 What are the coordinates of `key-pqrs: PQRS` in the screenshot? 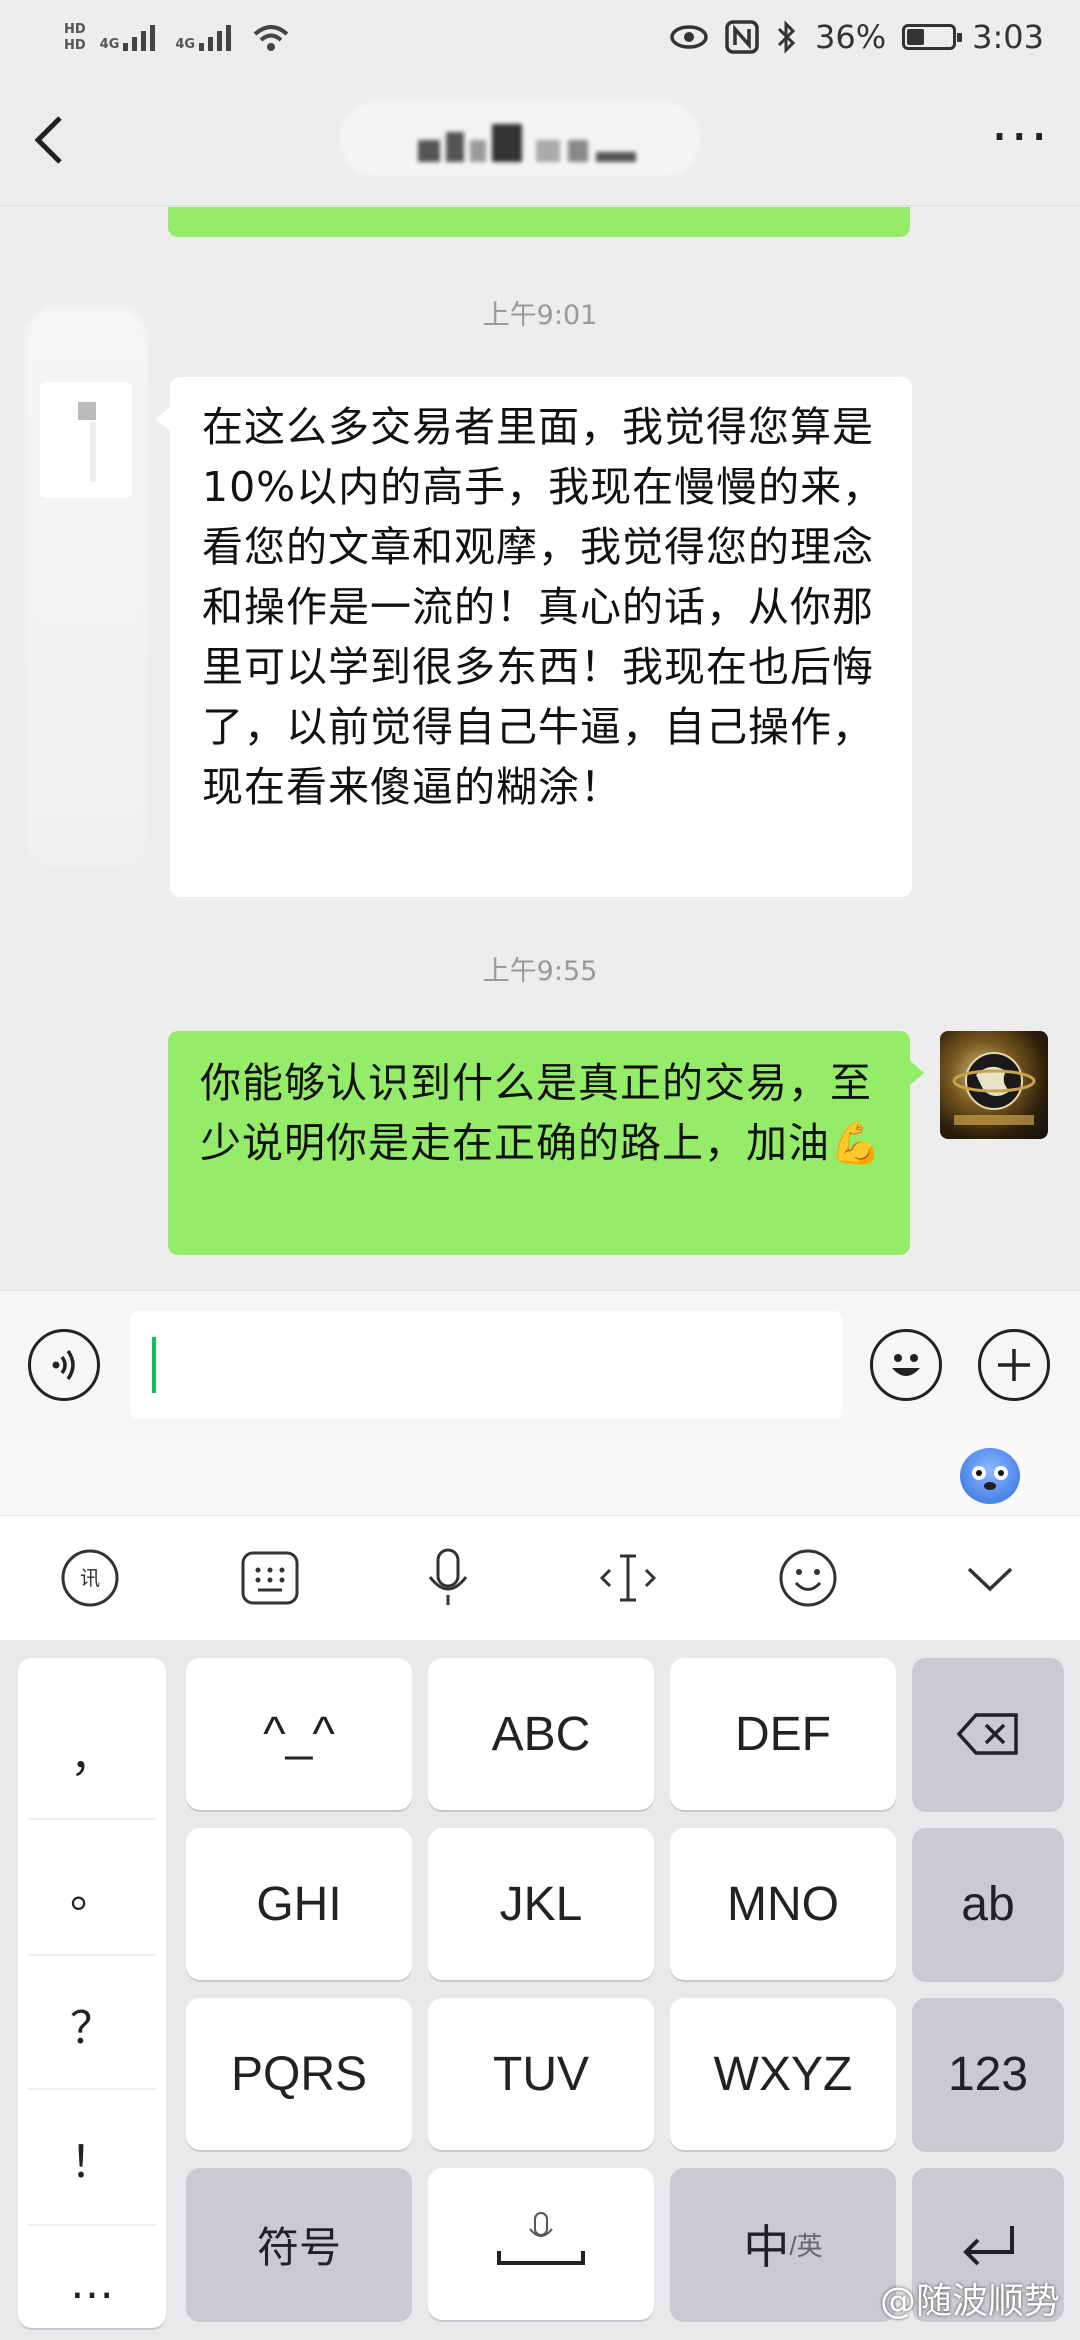 It's located at (299, 2074).